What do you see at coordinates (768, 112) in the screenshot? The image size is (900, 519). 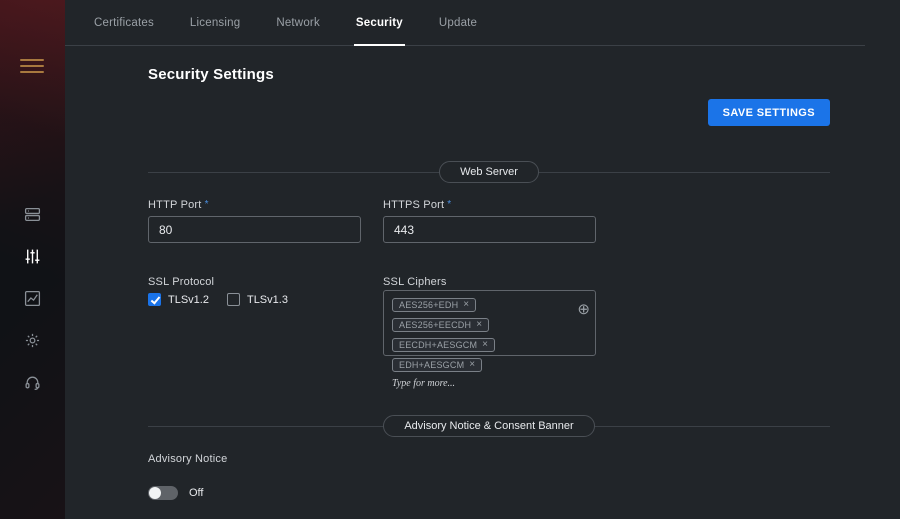 I see `save-settings-button: SAVE SETTINGS` at bounding box center [768, 112].